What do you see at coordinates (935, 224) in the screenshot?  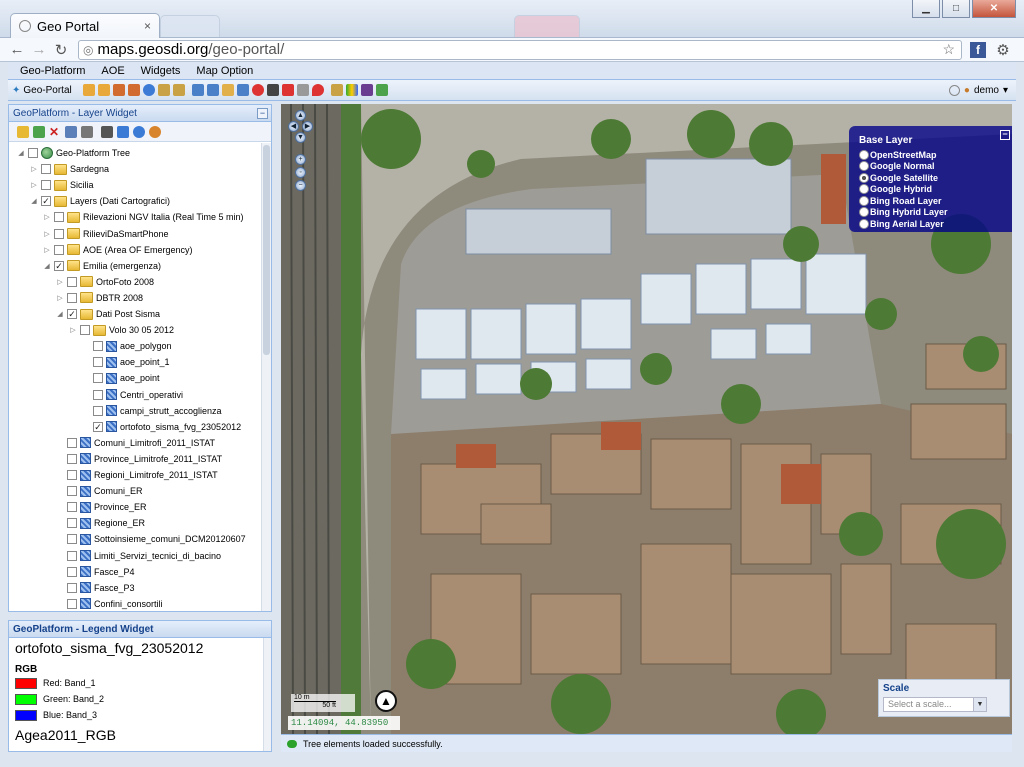 I see `base-layer-option: Bing Aerial Layer` at bounding box center [935, 224].